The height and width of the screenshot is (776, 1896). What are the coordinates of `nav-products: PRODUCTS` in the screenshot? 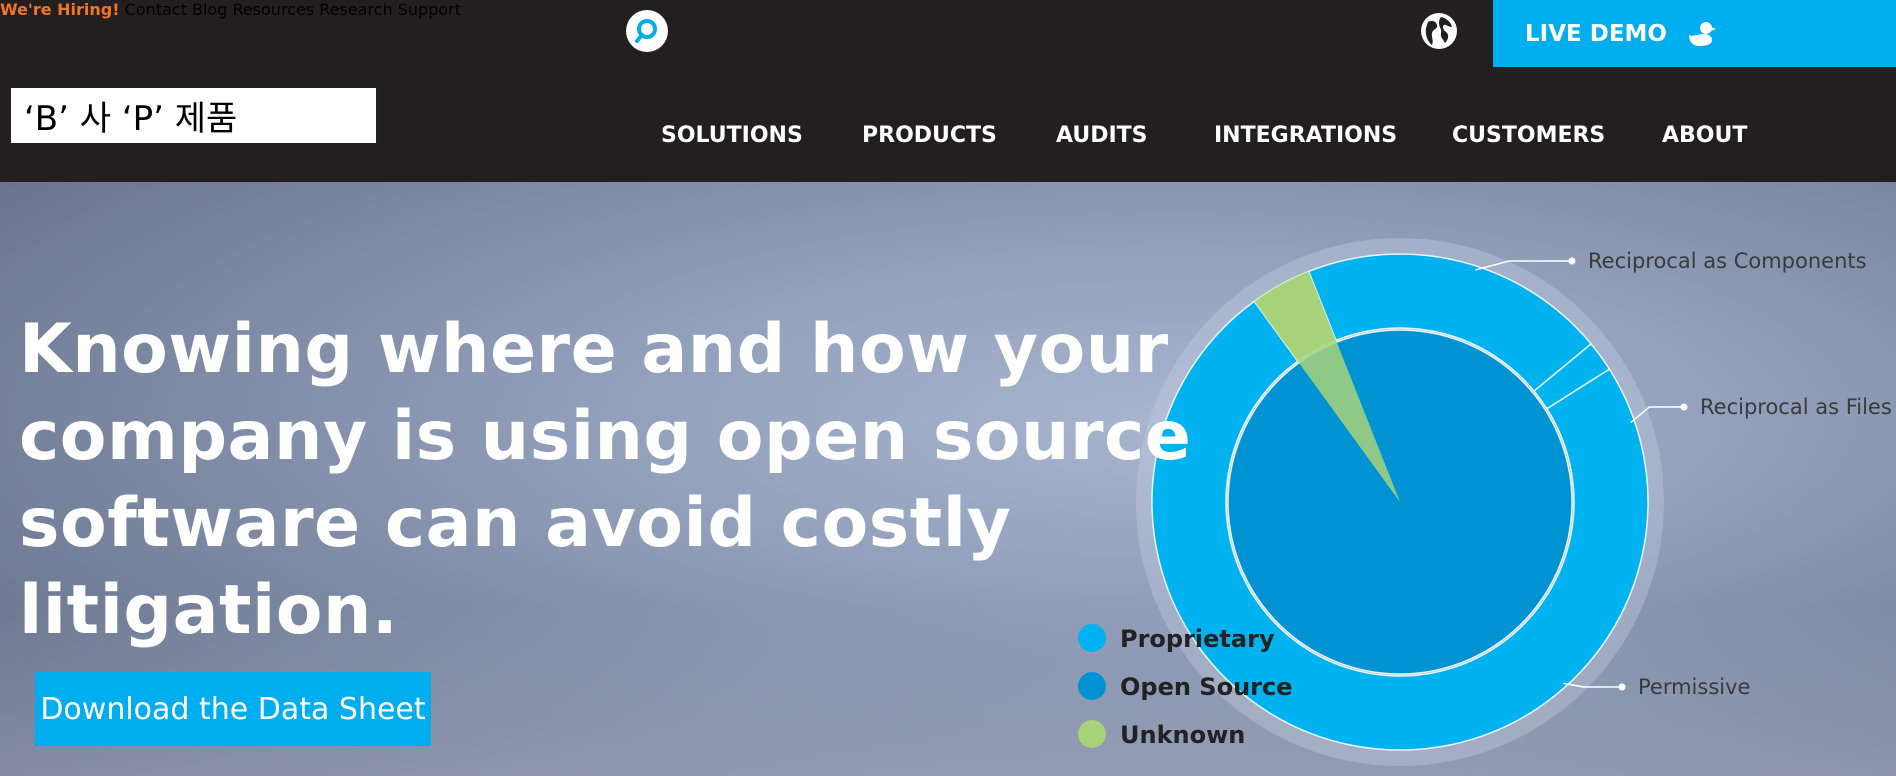 It's located at (929, 135).